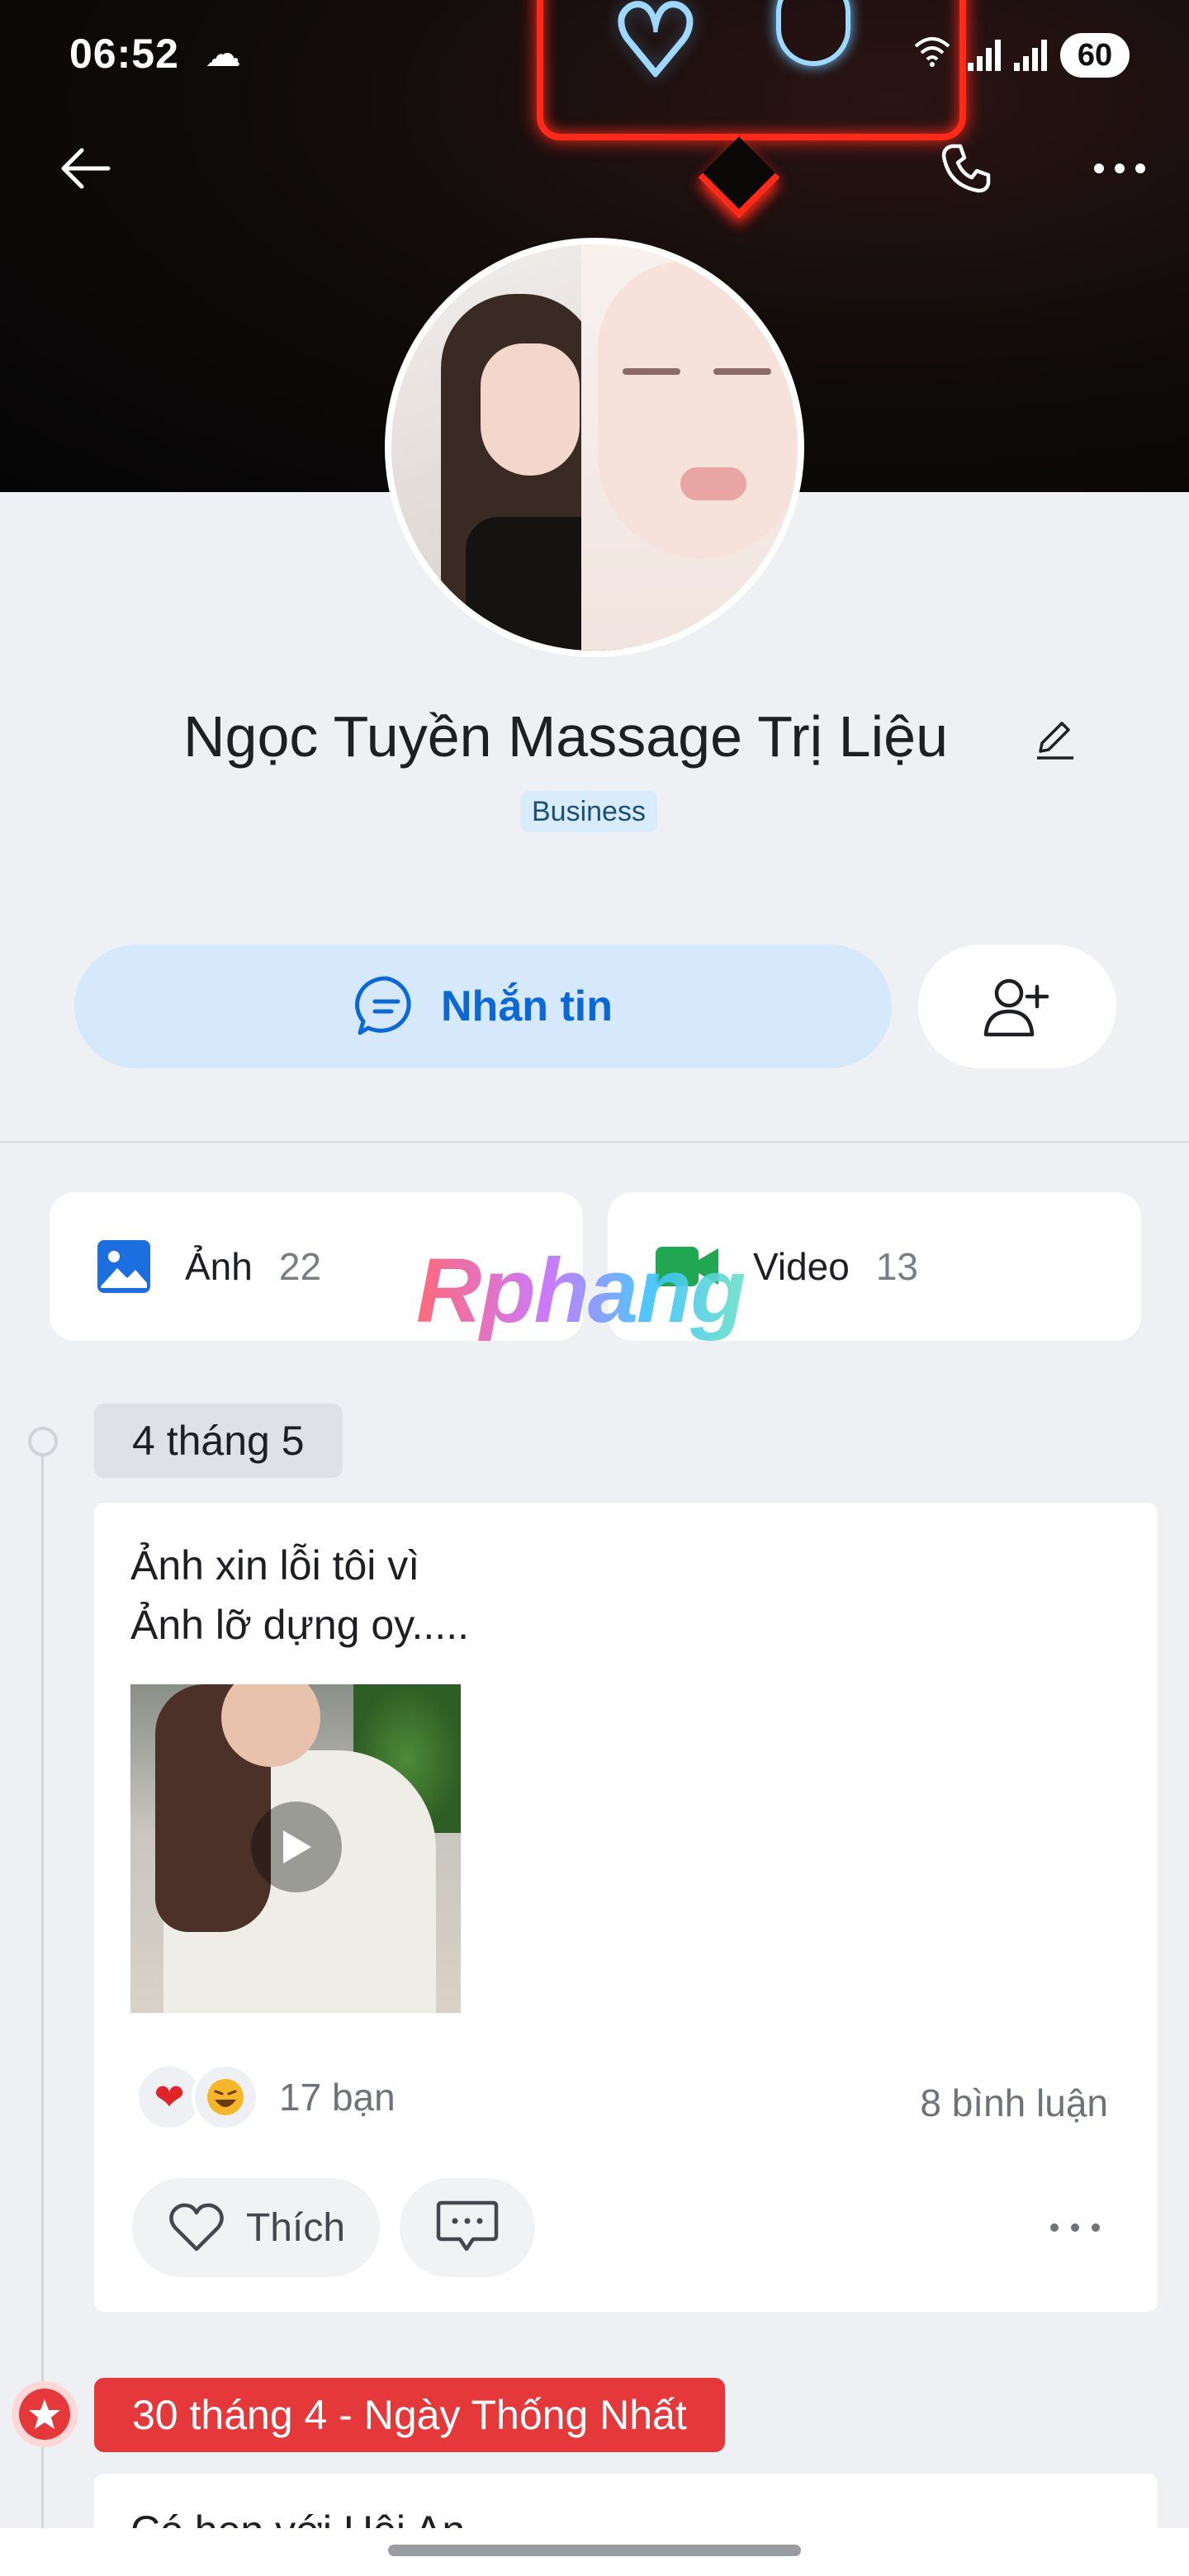 The width and height of the screenshot is (1189, 2576). What do you see at coordinates (932, 52) in the screenshot?
I see `wifi-icon` at bounding box center [932, 52].